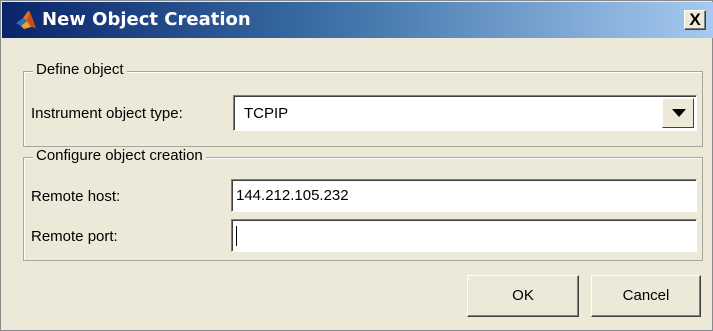 Image resolution: width=713 pixels, height=331 pixels. I want to click on instrument-type-value: TCPIP, so click(266, 113).